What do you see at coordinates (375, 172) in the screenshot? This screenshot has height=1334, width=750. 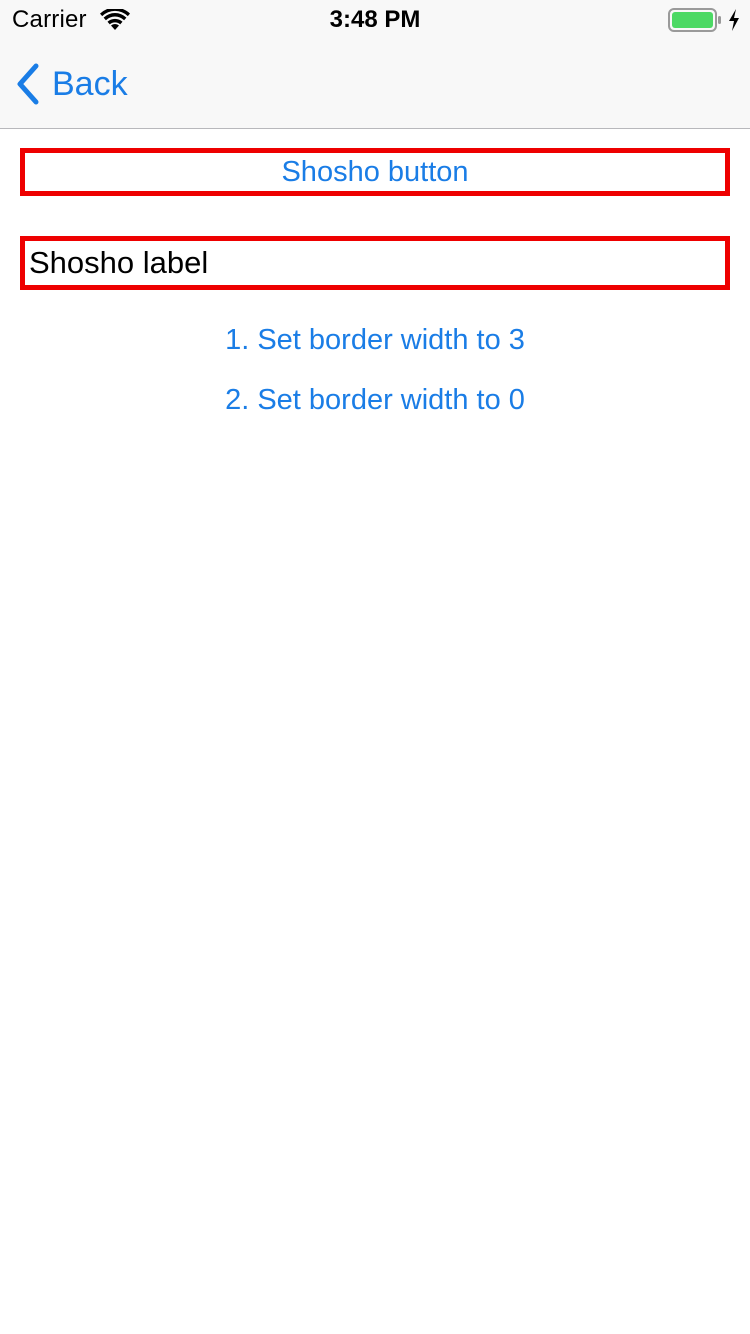 I see `shosho-button: Shosho button` at bounding box center [375, 172].